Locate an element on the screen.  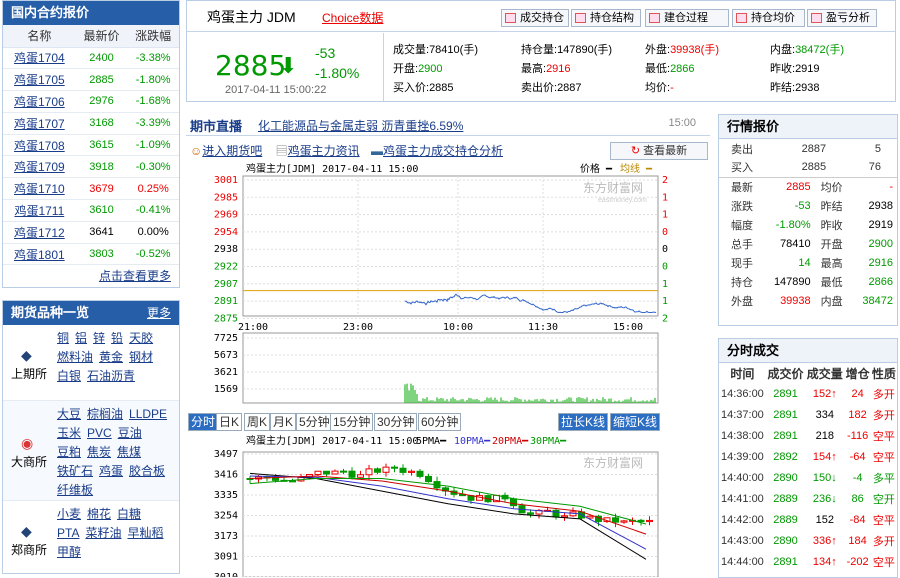
contract-price: 2976 is located at coordinates (101, 101).